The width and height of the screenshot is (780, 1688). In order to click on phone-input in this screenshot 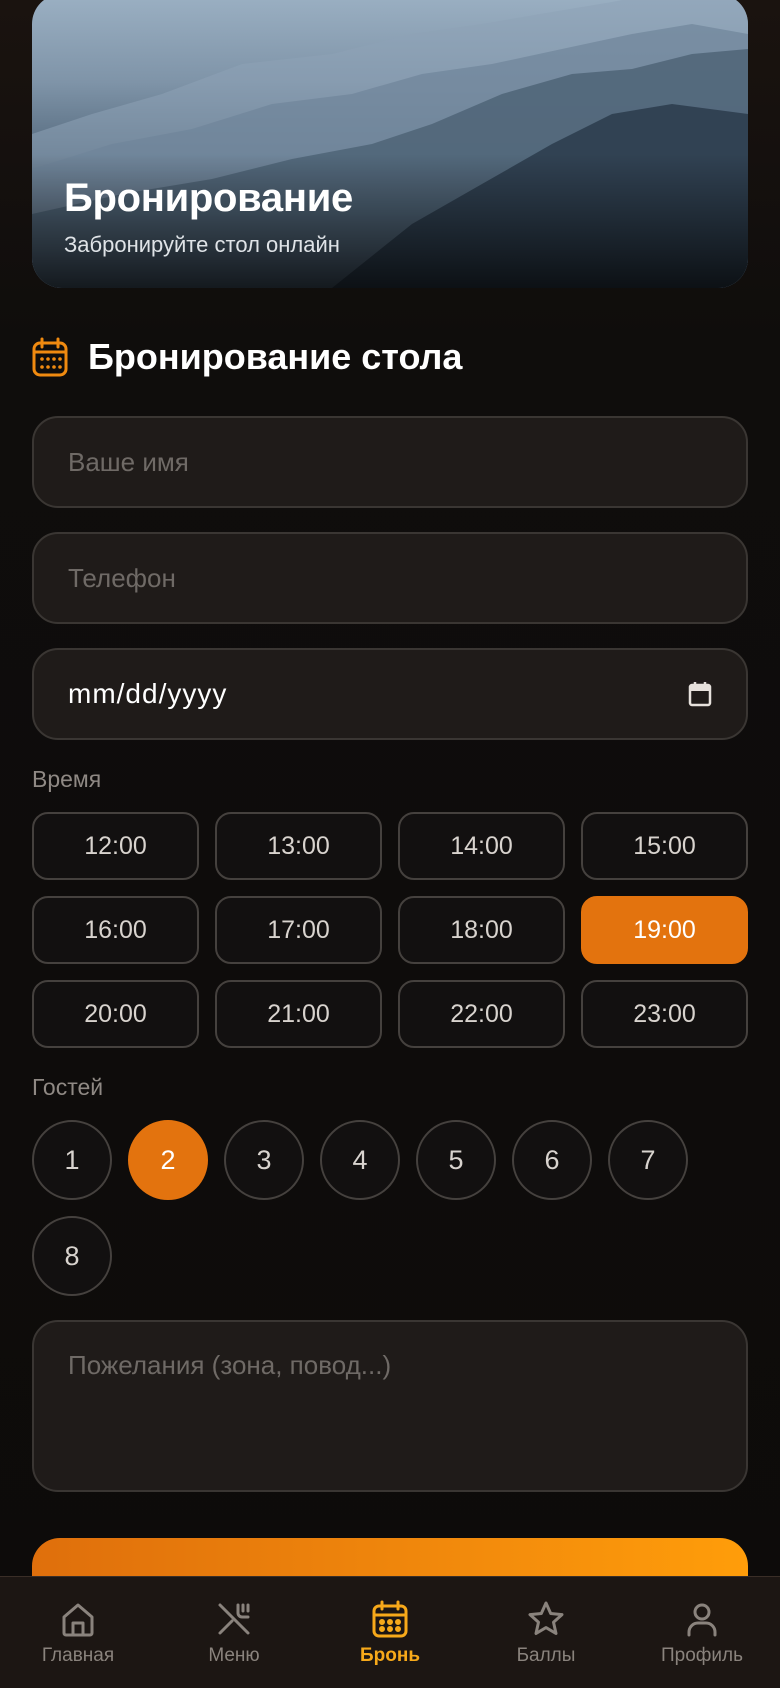, I will do `click(390, 578)`.